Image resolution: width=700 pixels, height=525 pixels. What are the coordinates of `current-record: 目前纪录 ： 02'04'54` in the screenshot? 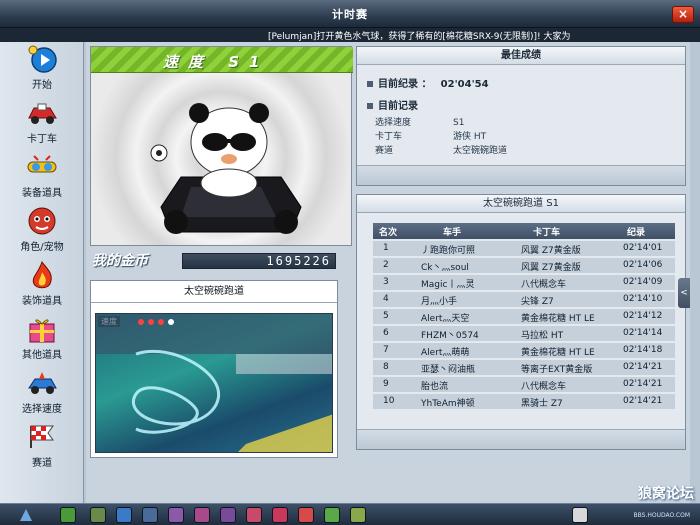 It's located at (428, 82).